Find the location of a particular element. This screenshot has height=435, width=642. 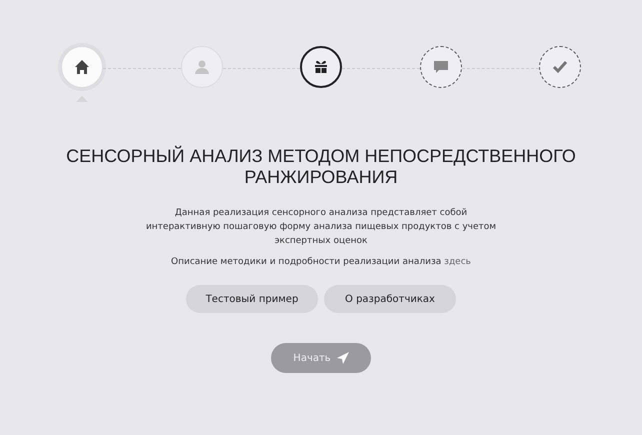

paper-plane-icon is located at coordinates (342, 358).